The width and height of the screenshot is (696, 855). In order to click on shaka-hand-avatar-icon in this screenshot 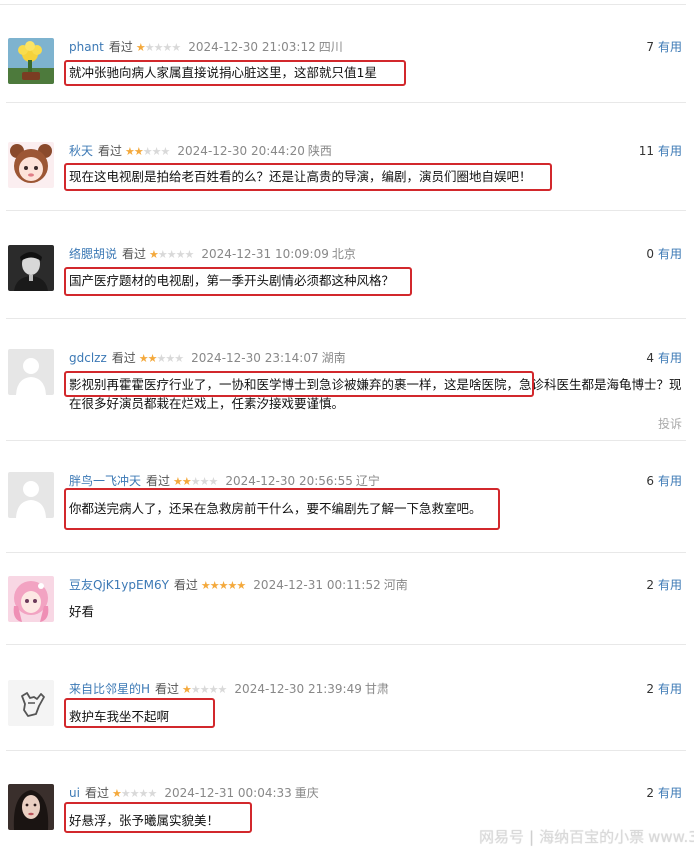, I will do `click(31, 703)`.